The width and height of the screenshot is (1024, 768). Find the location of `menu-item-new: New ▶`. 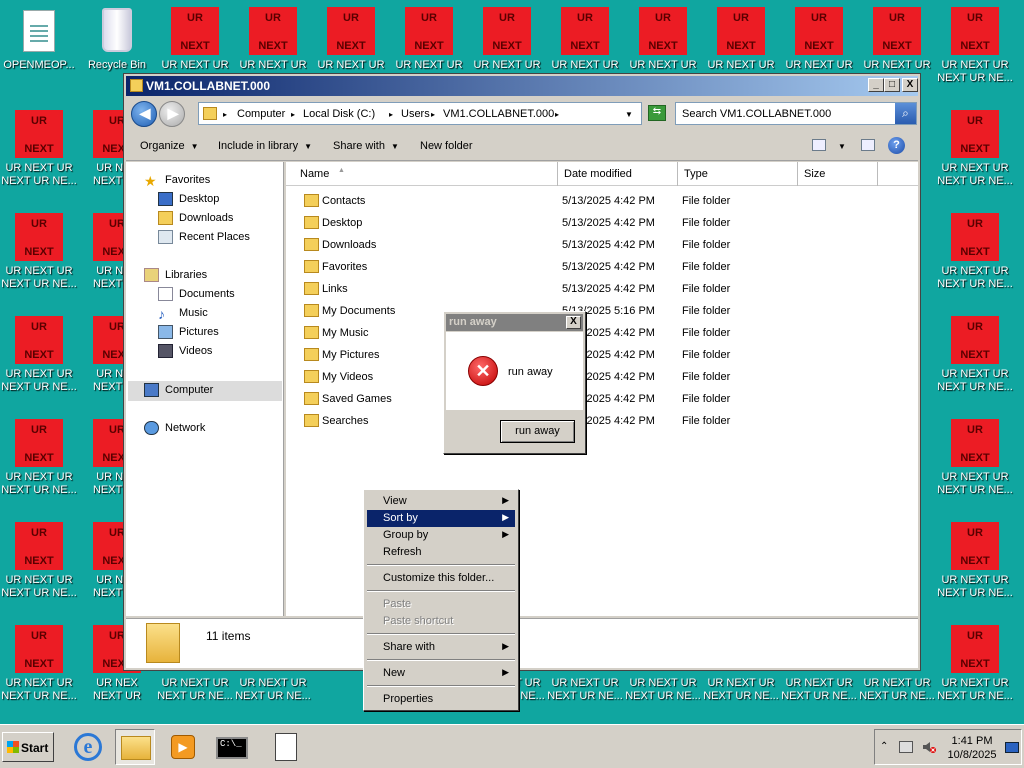

menu-item-new: New ▶ is located at coordinates (441, 673).